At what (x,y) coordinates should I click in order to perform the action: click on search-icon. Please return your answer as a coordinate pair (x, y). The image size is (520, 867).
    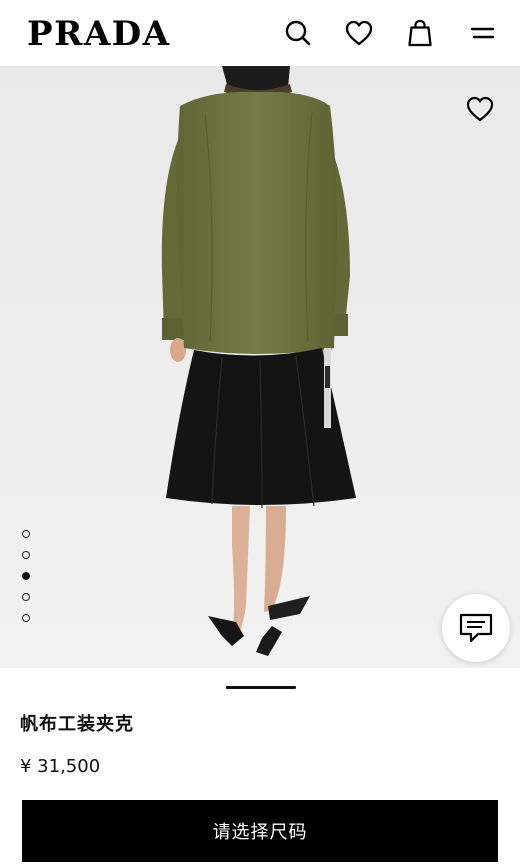
    Looking at the image, I should click on (298, 33).